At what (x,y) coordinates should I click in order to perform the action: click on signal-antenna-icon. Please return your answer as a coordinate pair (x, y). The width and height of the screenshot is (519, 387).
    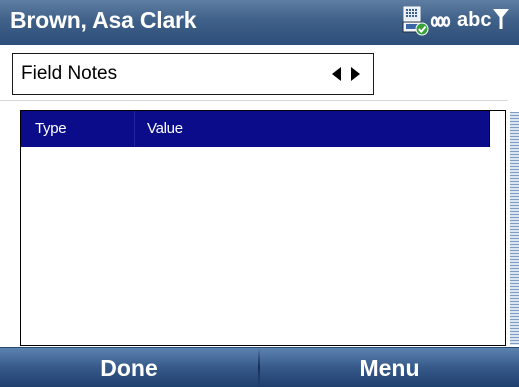
    Looking at the image, I should click on (501, 21).